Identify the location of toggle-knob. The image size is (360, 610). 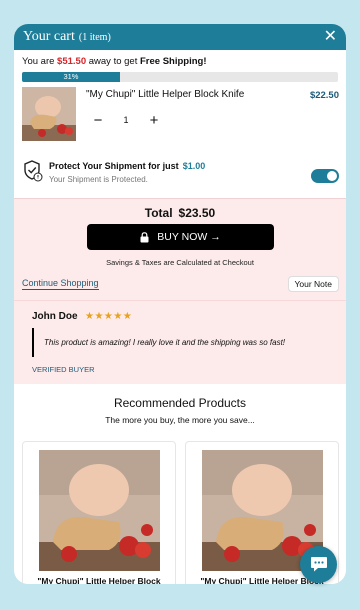
(332, 176).